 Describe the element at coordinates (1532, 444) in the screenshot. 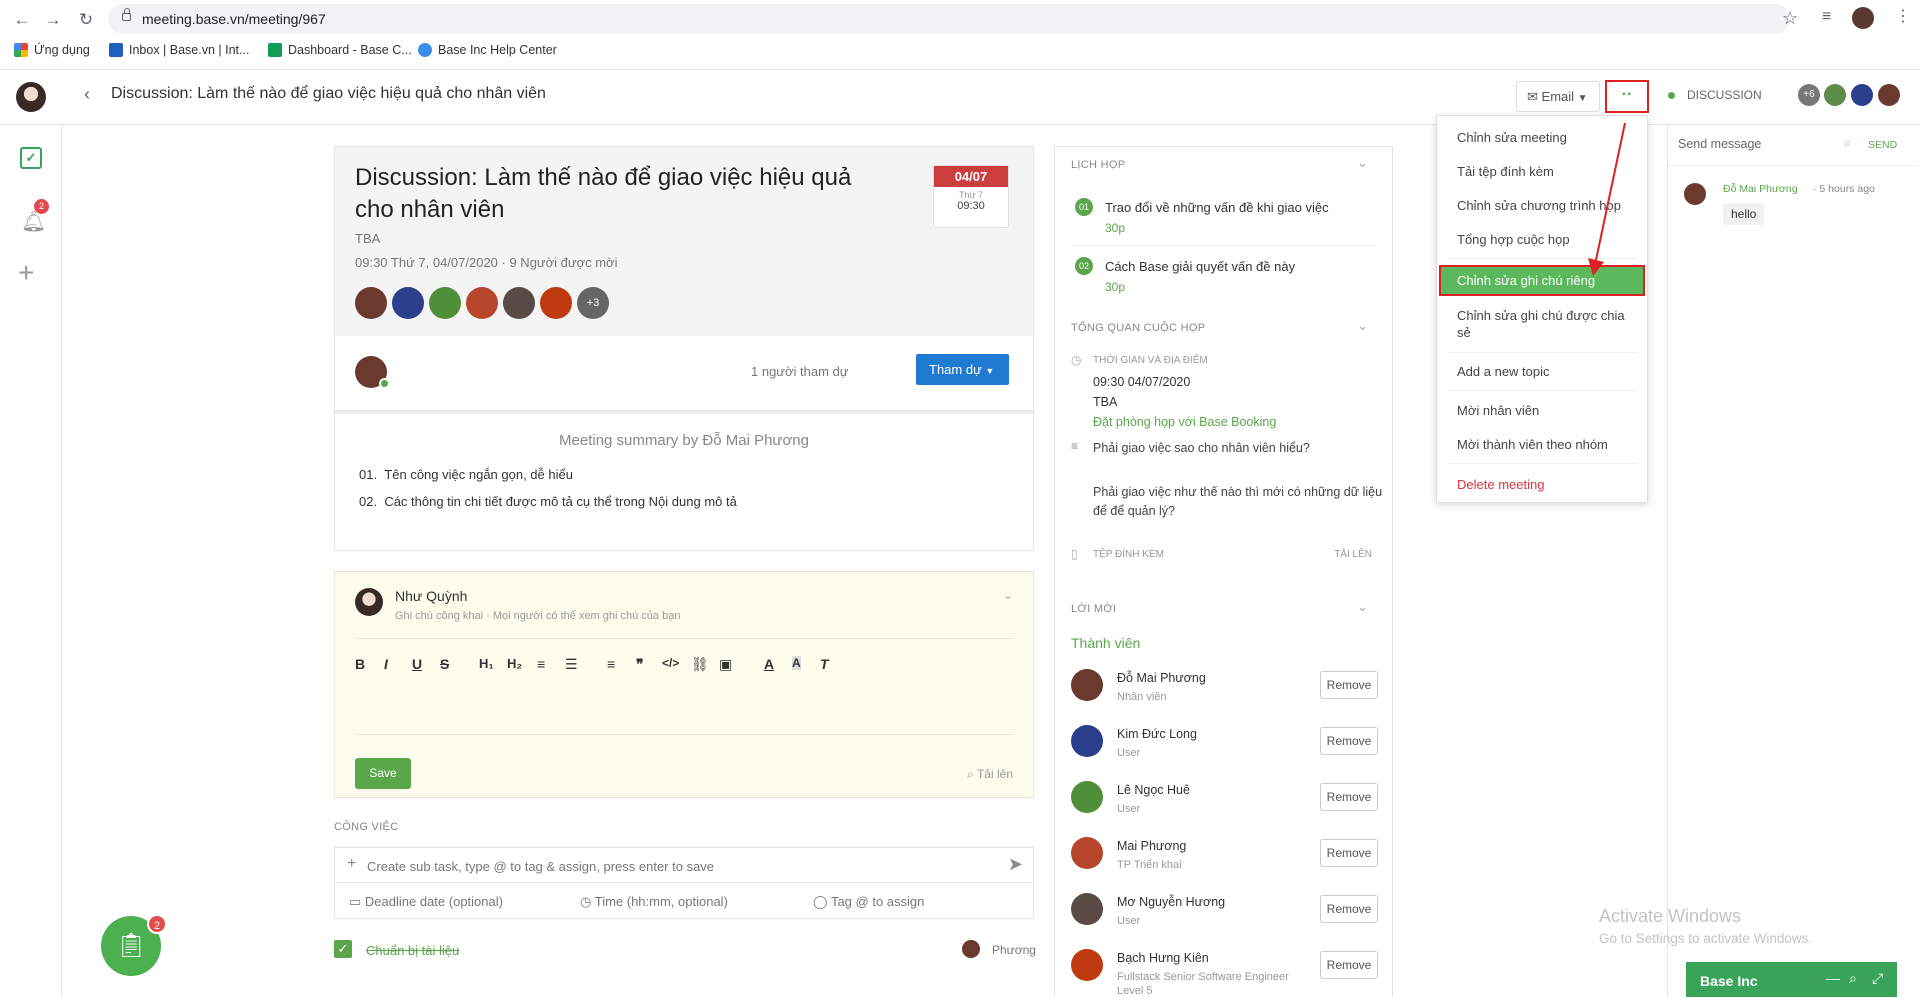

I see `menu-item-invite-group: Mời thành viên theo nhóm` at that location.